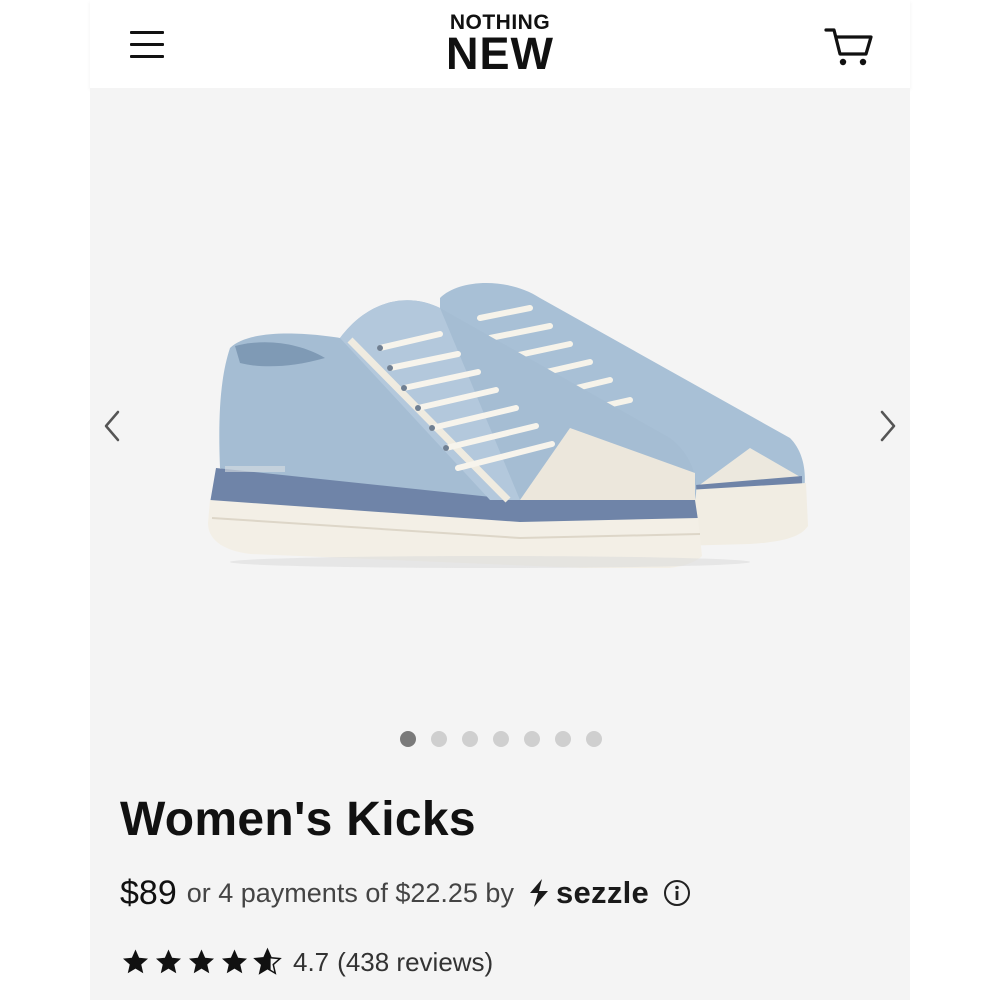 The image size is (1000, 1000). What do you see at coordinates (311, 961) in the screenshot?
I see `rating-value: 4.7` at bounding box center [311, 961].